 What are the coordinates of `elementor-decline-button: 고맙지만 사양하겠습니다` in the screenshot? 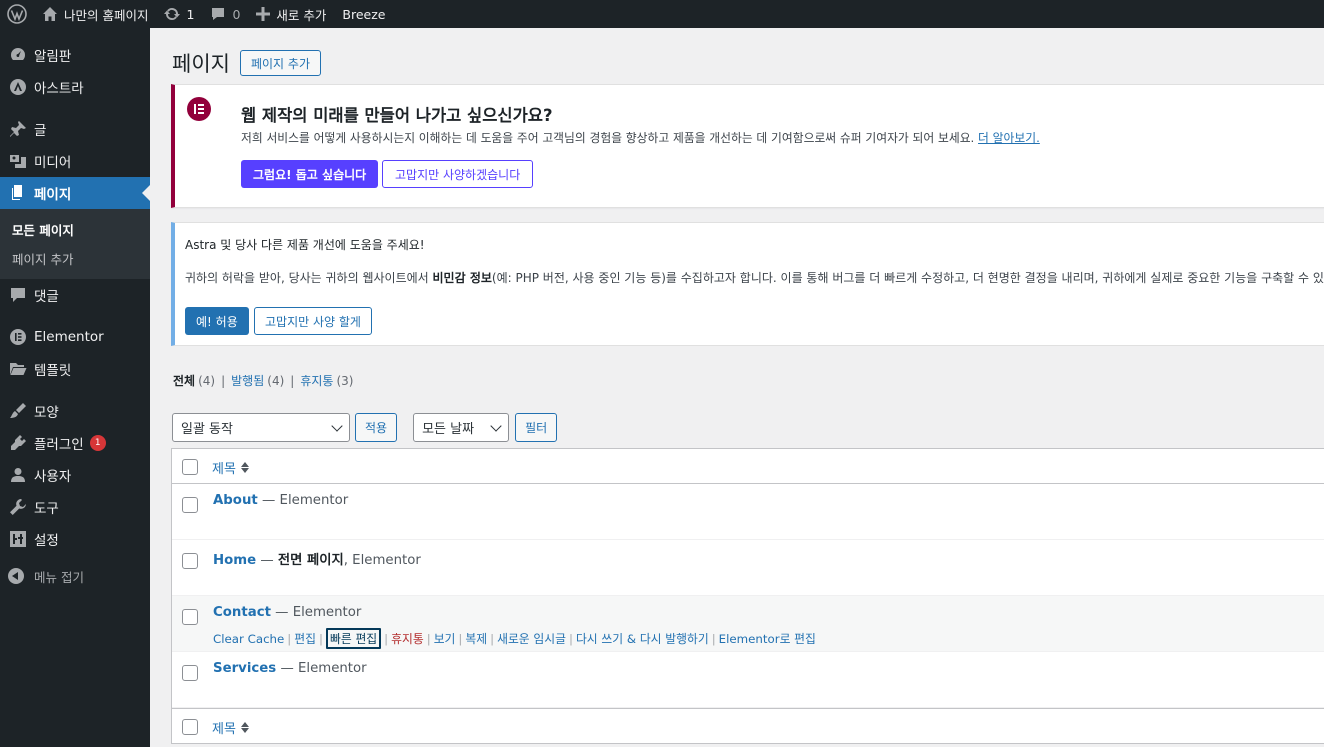 It's located at (458, 174).